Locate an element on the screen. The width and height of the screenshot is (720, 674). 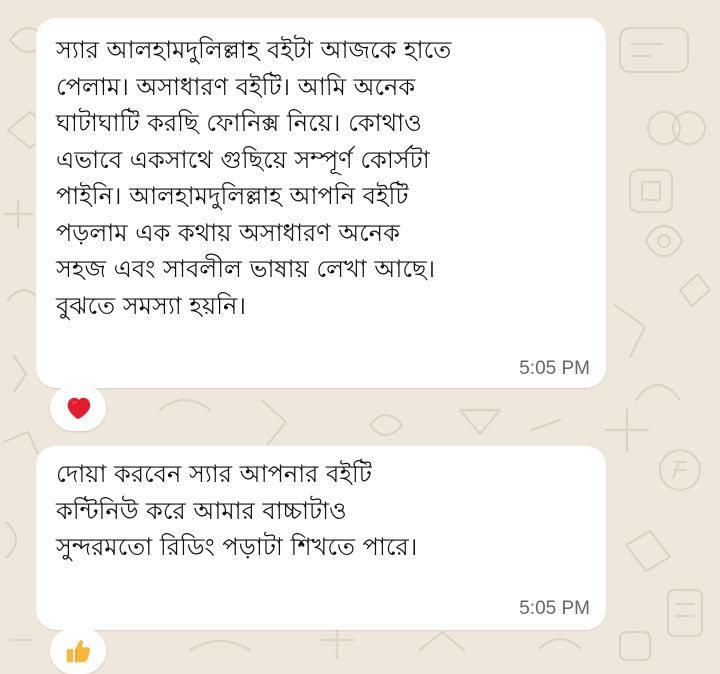
thumb-shape is located at coordinates (78, 651).